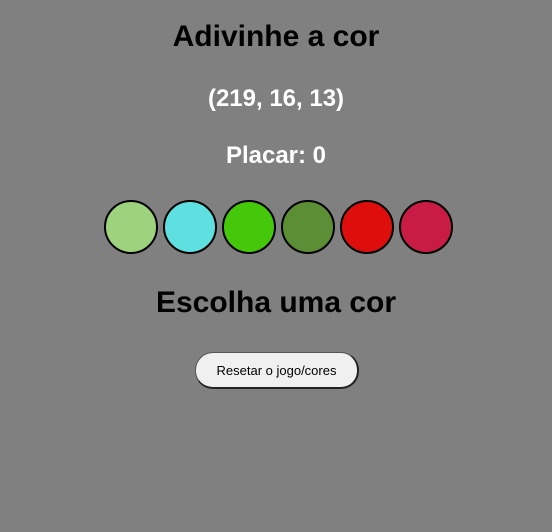  Describe the element at coordinates (276, 36) in the screenshot. I see `page-title: Adivinhe a cor` at that location.